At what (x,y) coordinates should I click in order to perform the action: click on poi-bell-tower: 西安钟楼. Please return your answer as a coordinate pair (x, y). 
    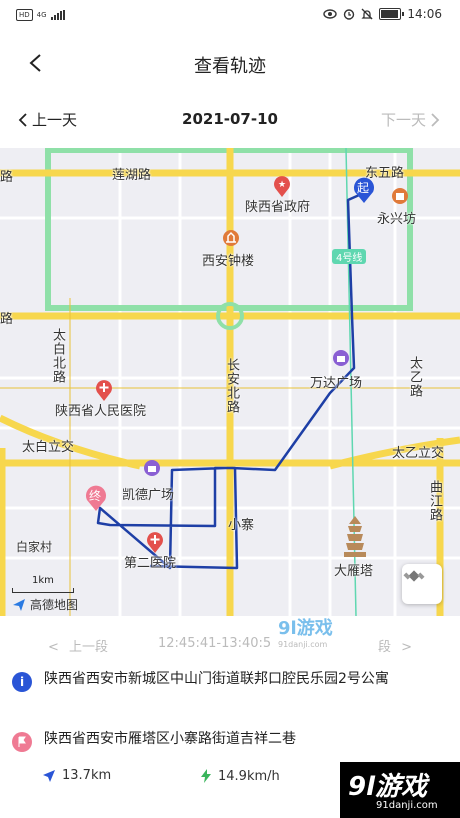
    Looking at the image, I should click on (228, 261).